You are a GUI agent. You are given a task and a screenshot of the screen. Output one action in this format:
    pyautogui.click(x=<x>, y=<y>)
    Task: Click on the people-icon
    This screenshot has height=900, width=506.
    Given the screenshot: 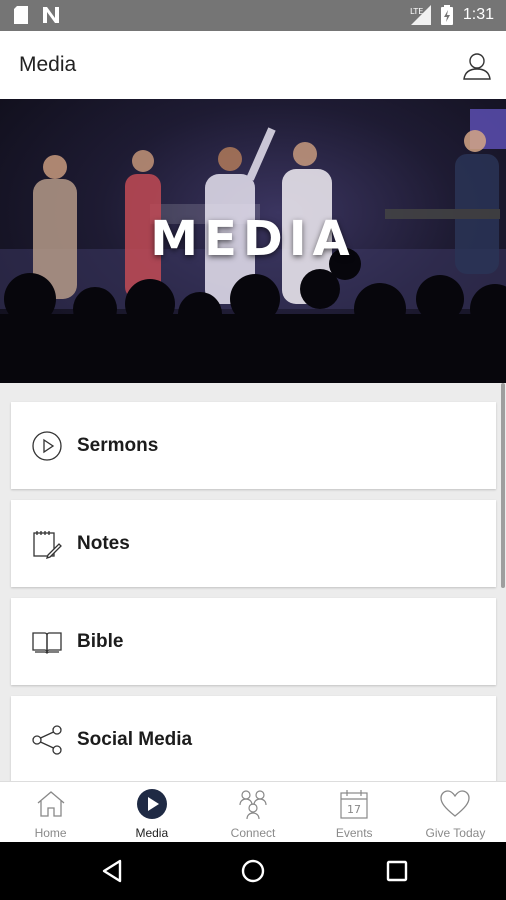 What is the action you would take?
    pyautogui.click(x=253, y=805)
    